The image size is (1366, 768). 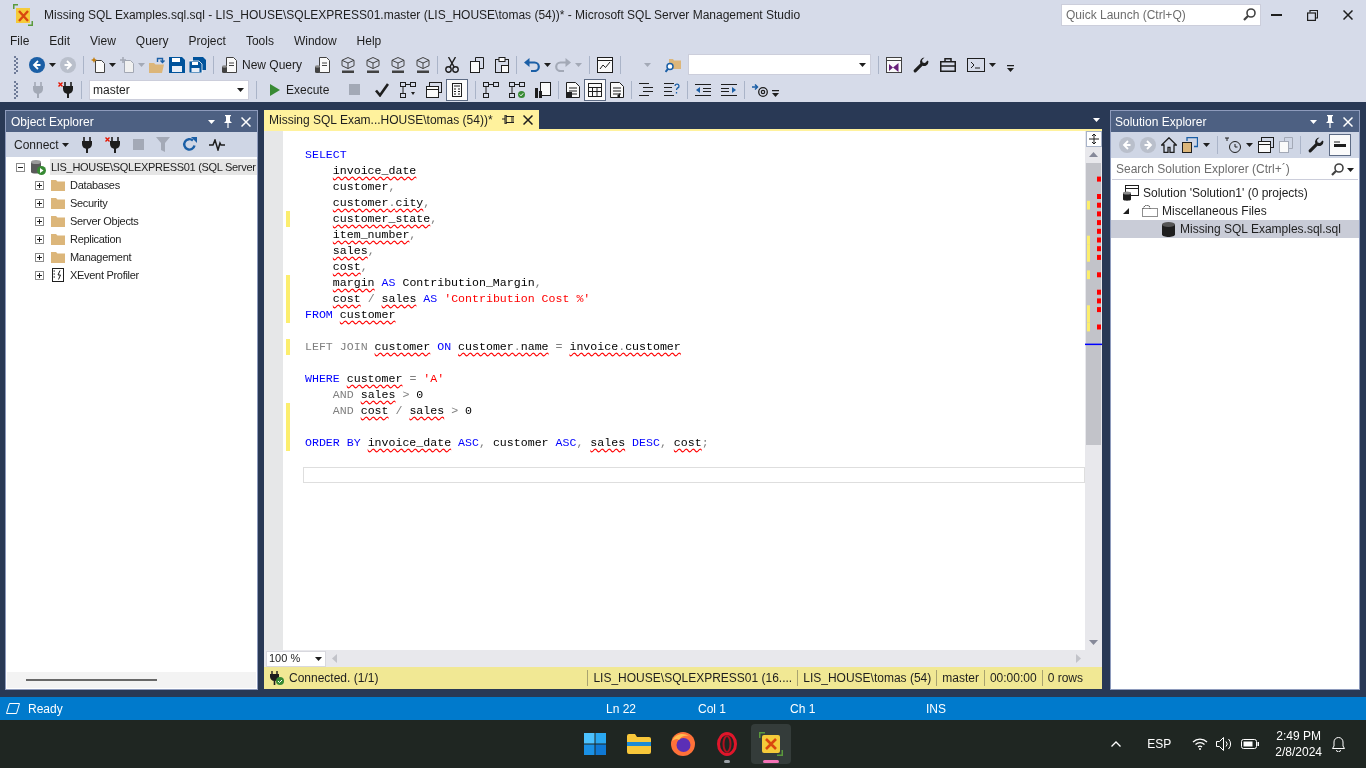 What do you see at coordinates (41, 144) in the screenshot?
I see `connect-button: Connect` at bounding box center [41, 144].